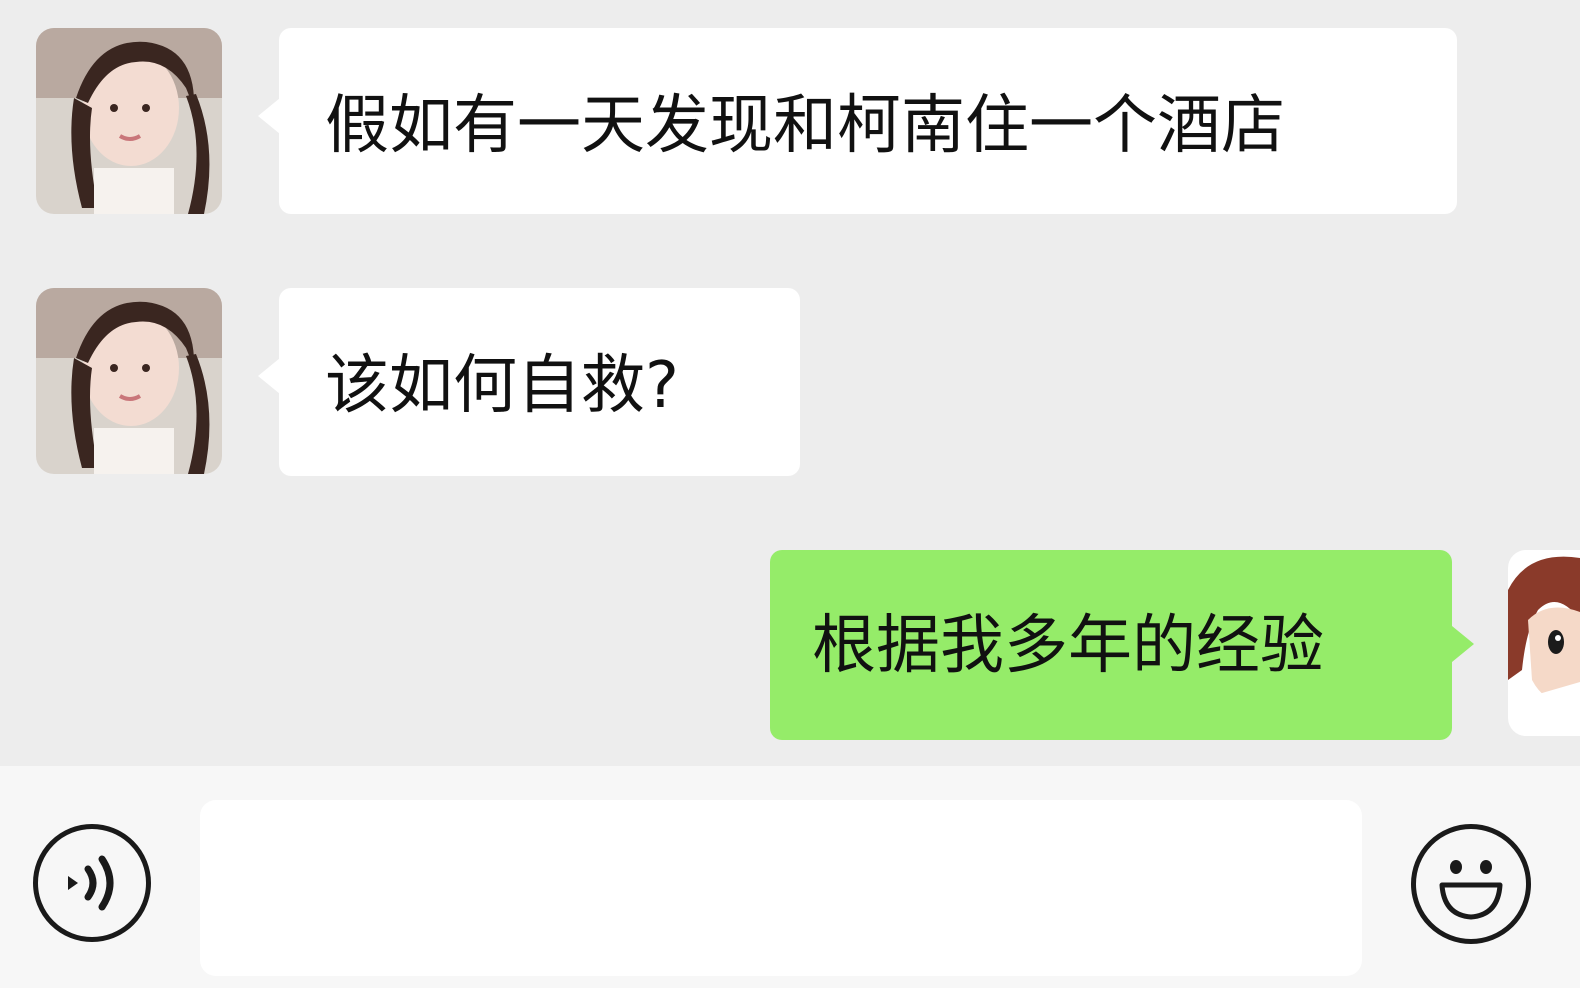 This screenshot has width=1580, height=988. Describe the element at coordinates (805, 126) in the screenshot. I see `message-text: 假如有一天发现和柯南住一个酒店` at that location.